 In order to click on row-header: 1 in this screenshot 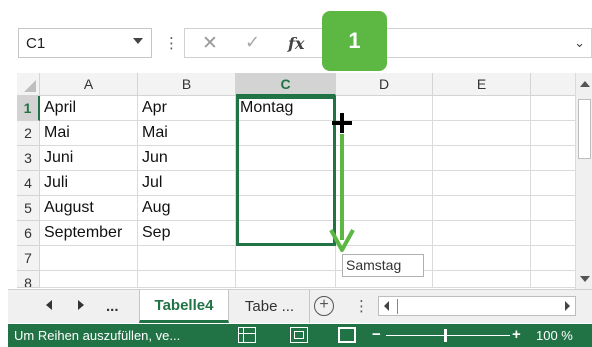, I will do `click(28, 108)`.